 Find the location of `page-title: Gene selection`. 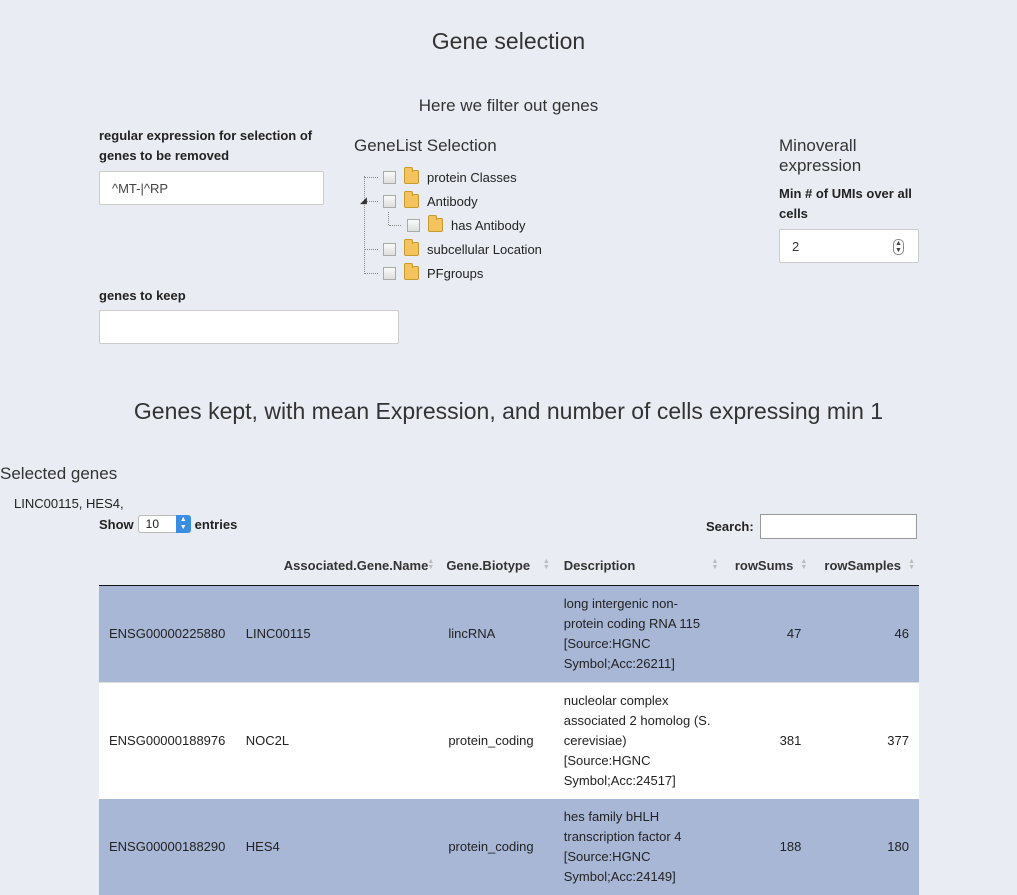

page-title: Gene selection is located at coordinates (508, 41).